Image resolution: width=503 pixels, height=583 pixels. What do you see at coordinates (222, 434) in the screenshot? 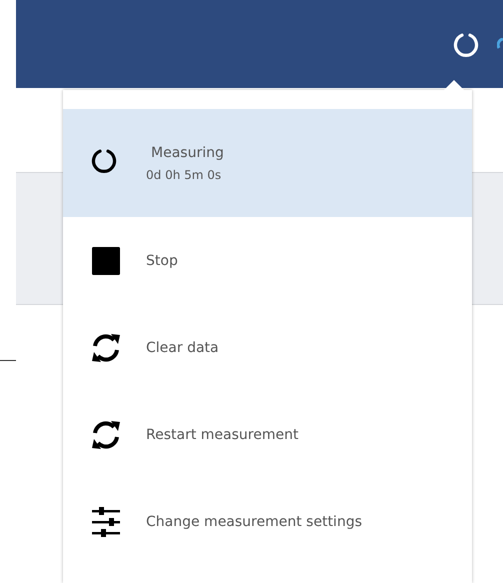
I see `menu-item-label: Restart measurement` at bounding box center [222, 434].